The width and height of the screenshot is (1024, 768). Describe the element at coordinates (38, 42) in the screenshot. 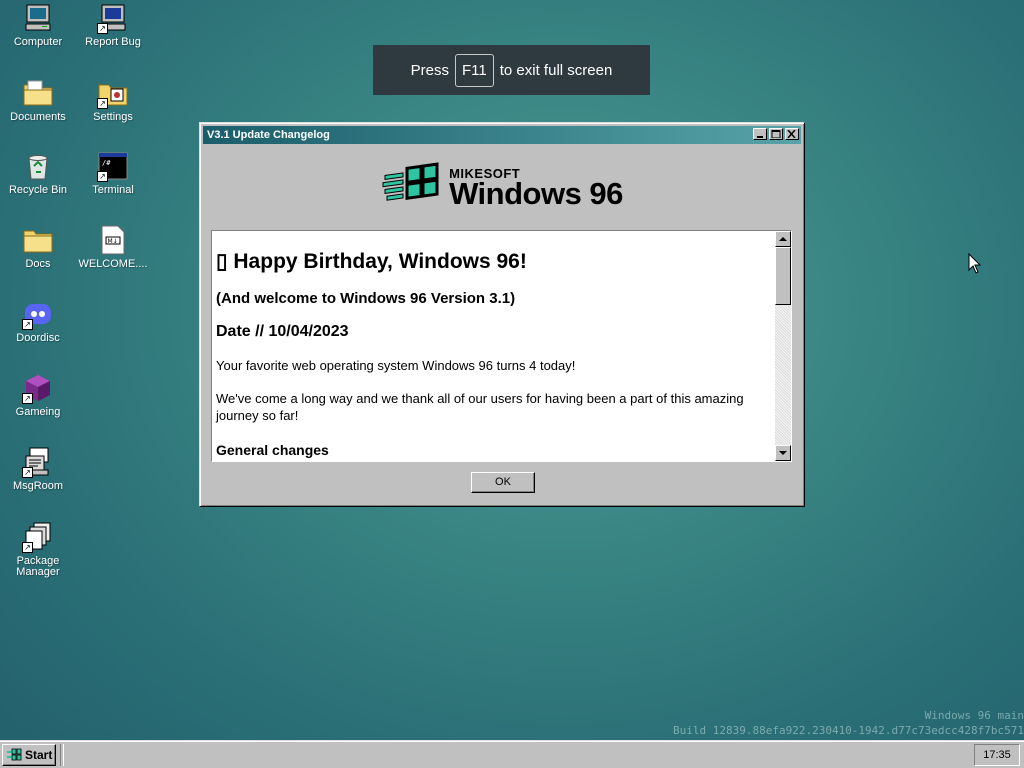

I see `desktop-icon-label: Computer` at that location.